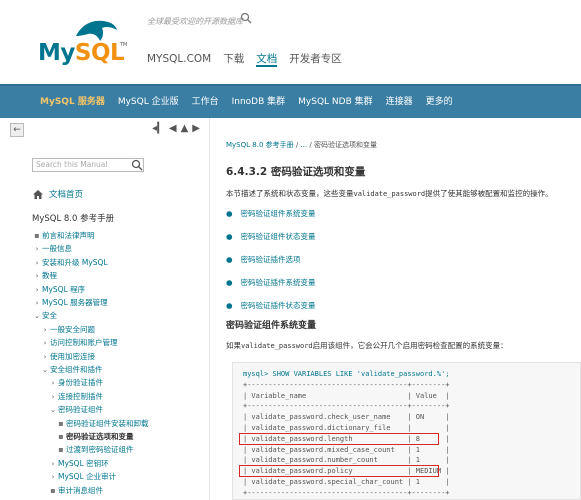 The height and width of the screenshot is (500, 581). What do you see at coordinates (80, 491) in the screenshot?
I see `toc-item-label: 审计消息组件` at bounding box center [80, 491].